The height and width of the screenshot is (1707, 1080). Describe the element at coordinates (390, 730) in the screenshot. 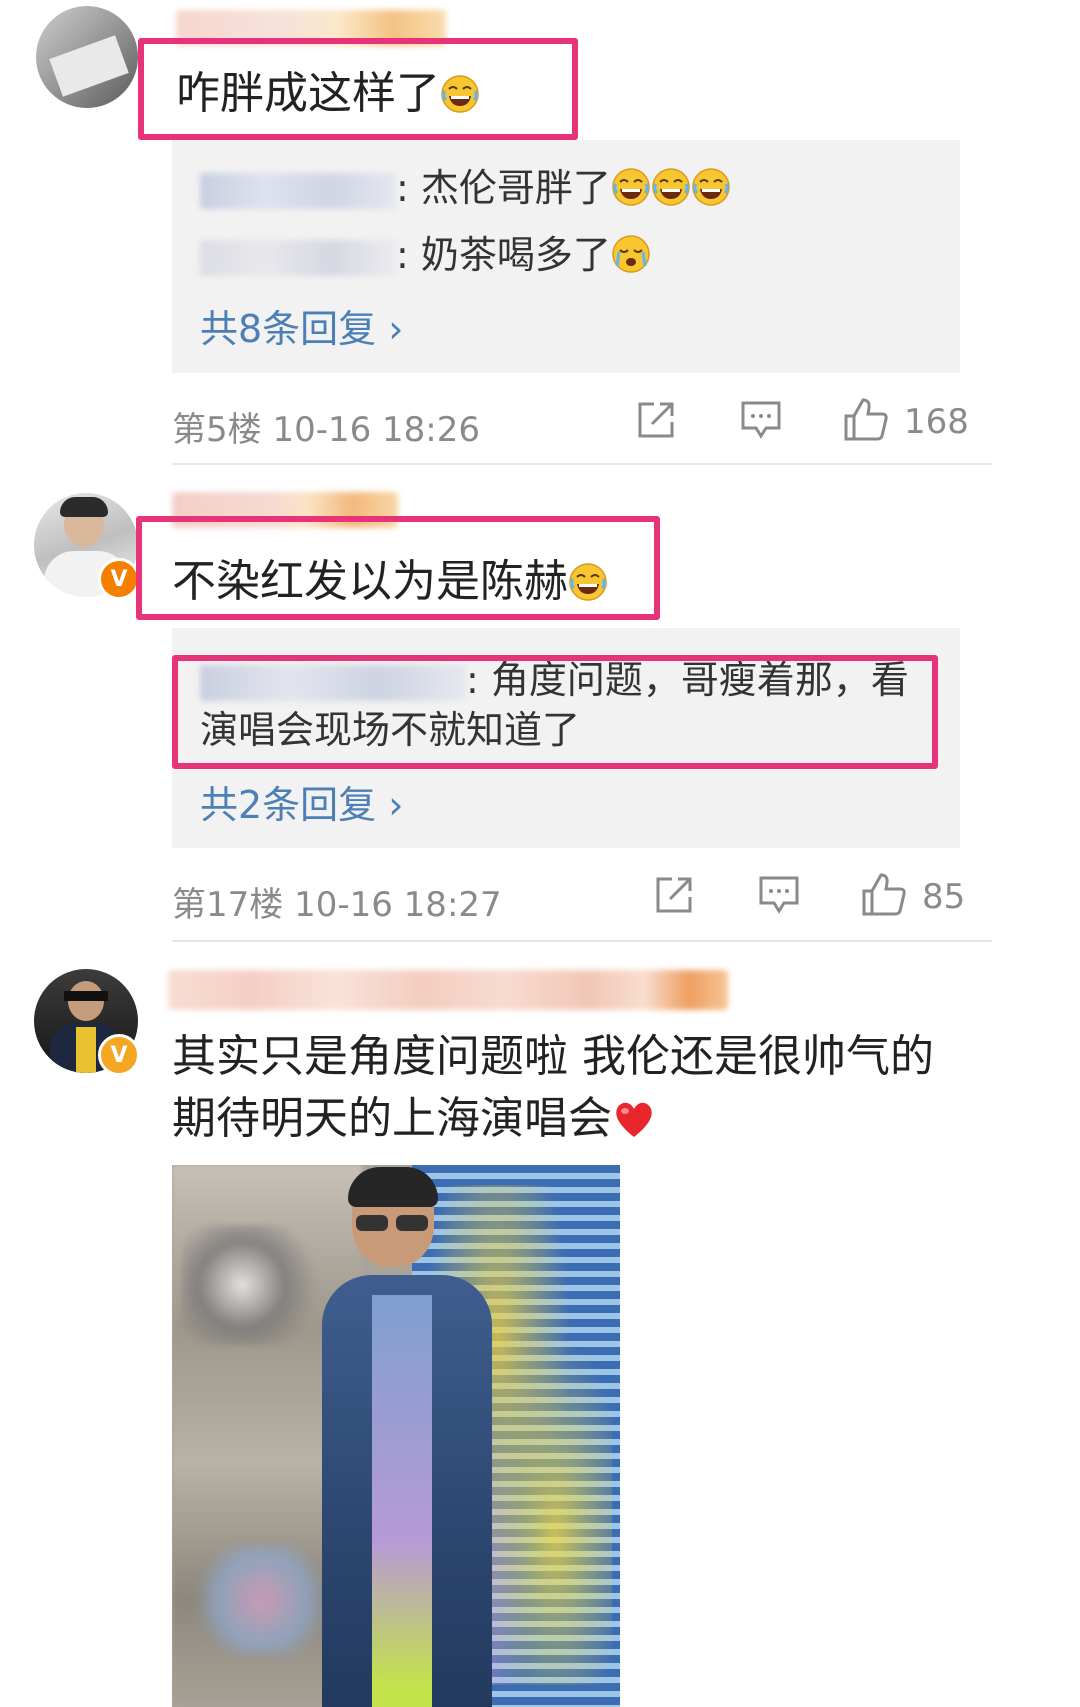

I see `reply-line-continued: 演唱会现场不就知道了` at that location.